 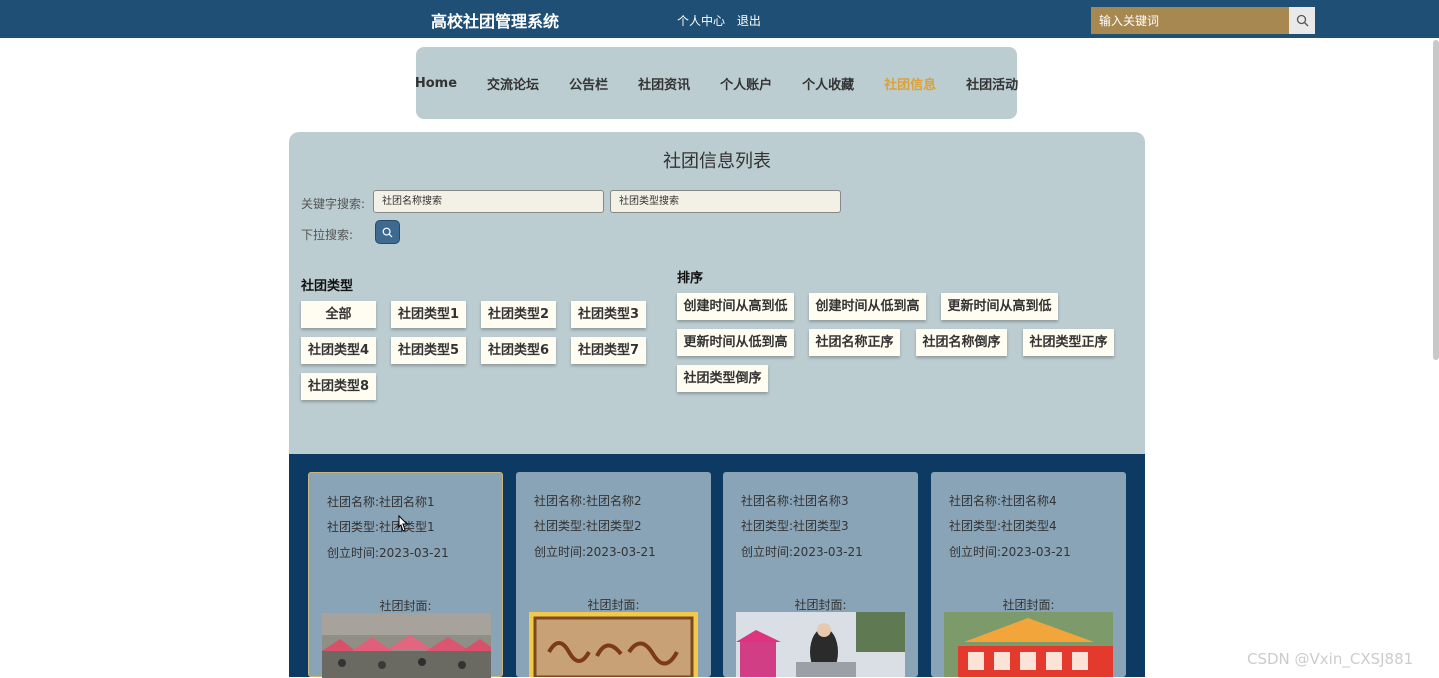 What do you see at coordinates (428, 314) in the screenshot?
I see `type-filter-1: 社团类型1` at bounding box center [428, 314].